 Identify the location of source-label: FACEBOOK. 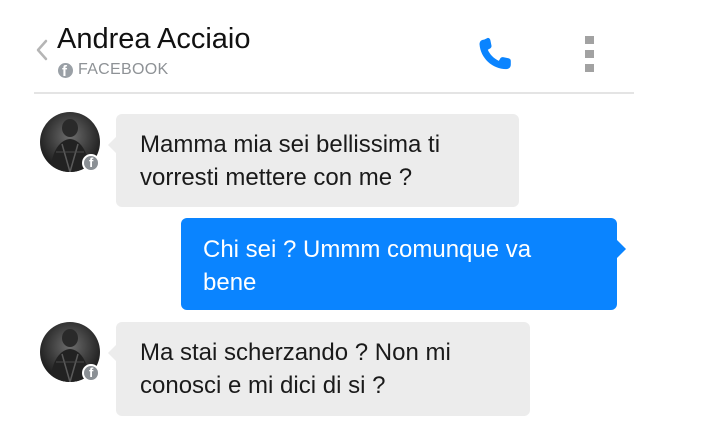
(123, 69).